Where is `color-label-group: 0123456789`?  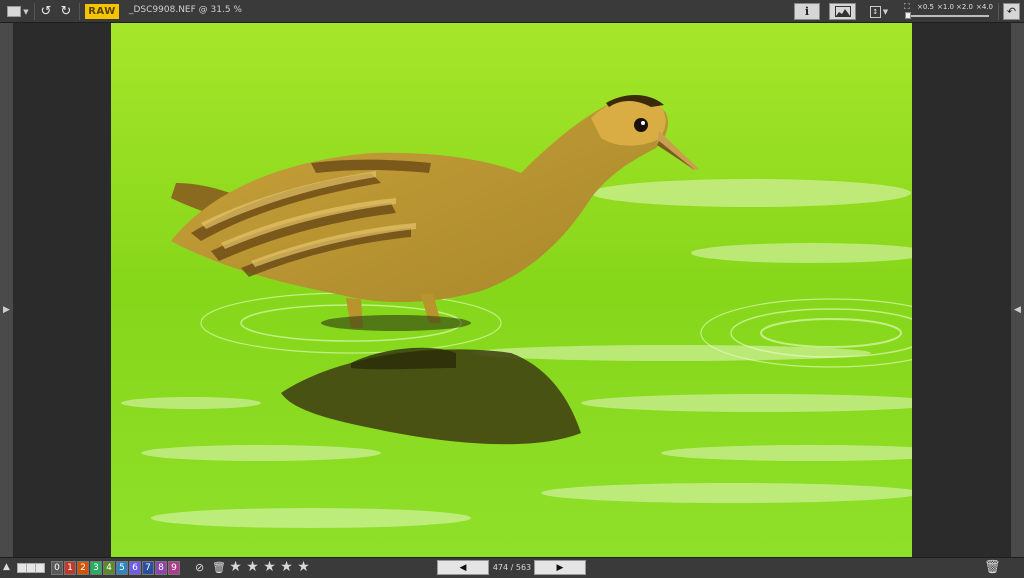 color-label-group: 0123456789 is located at coordinates (116, 568).